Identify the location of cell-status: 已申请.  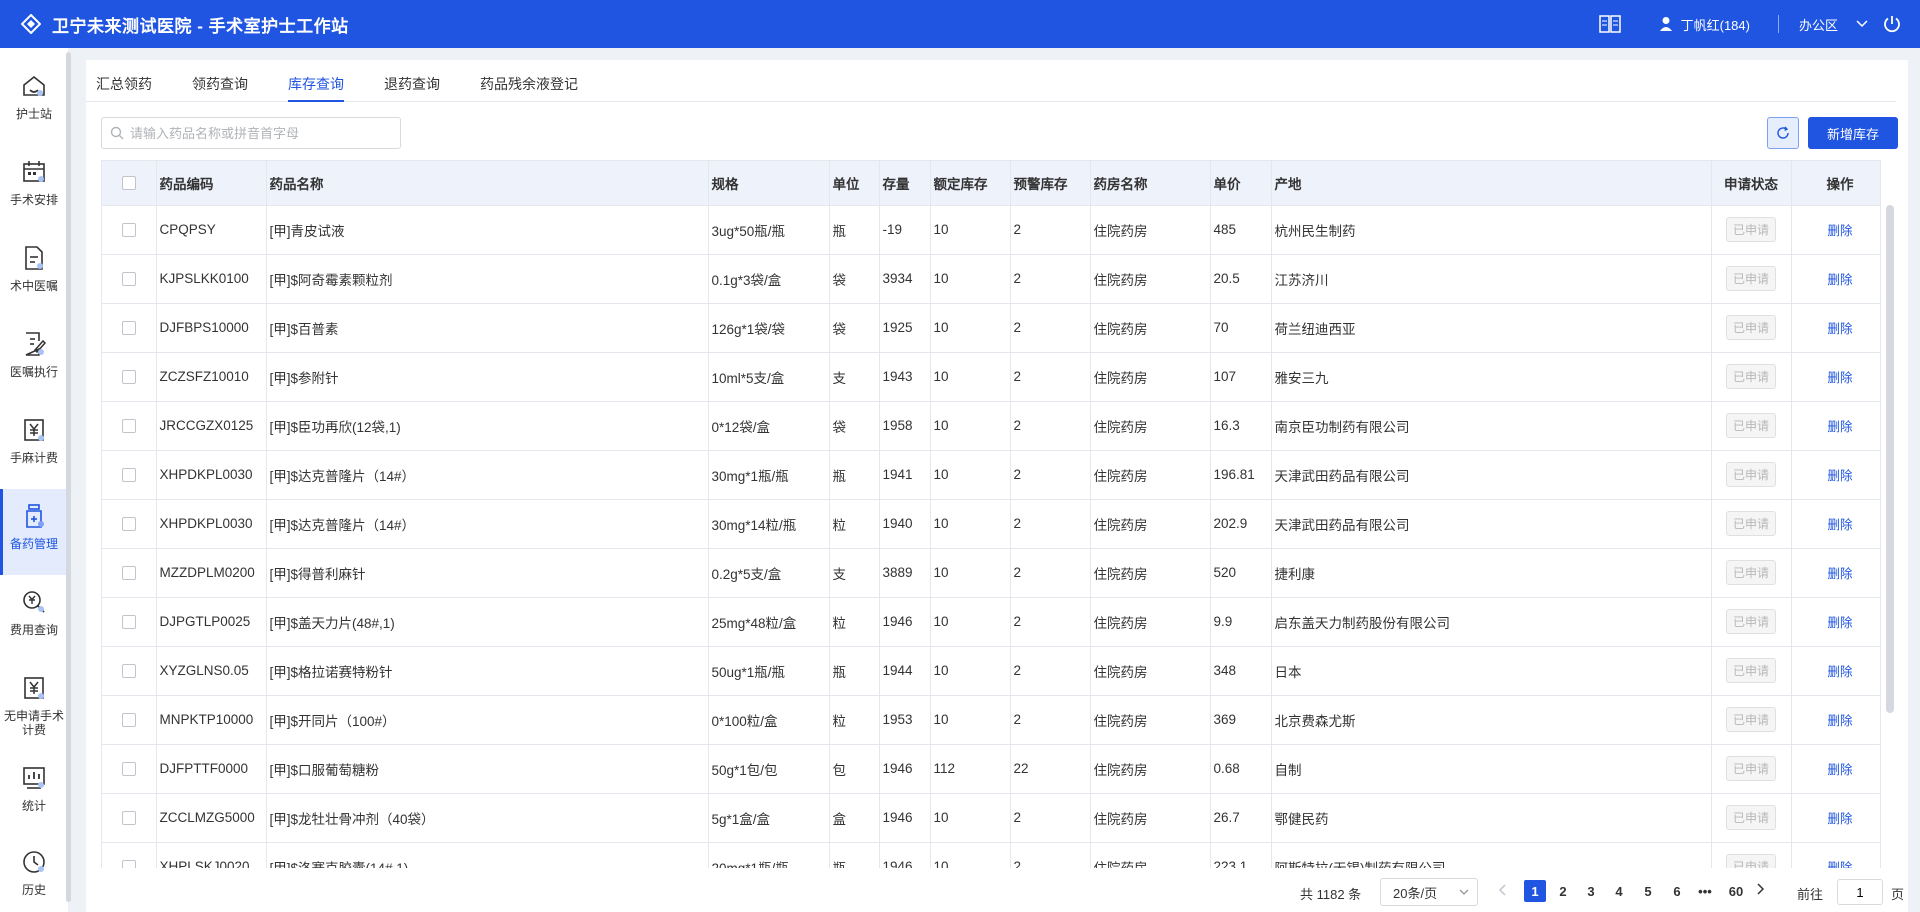
(1751, 279).